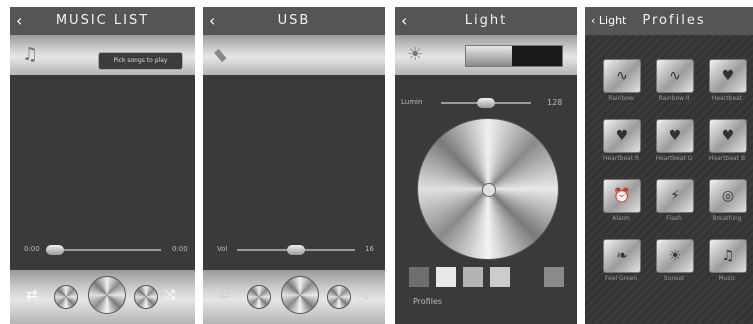 The width and height of the screenshot is (753, 324). I want to click on profile-label: Breathing, so click(727, 218).